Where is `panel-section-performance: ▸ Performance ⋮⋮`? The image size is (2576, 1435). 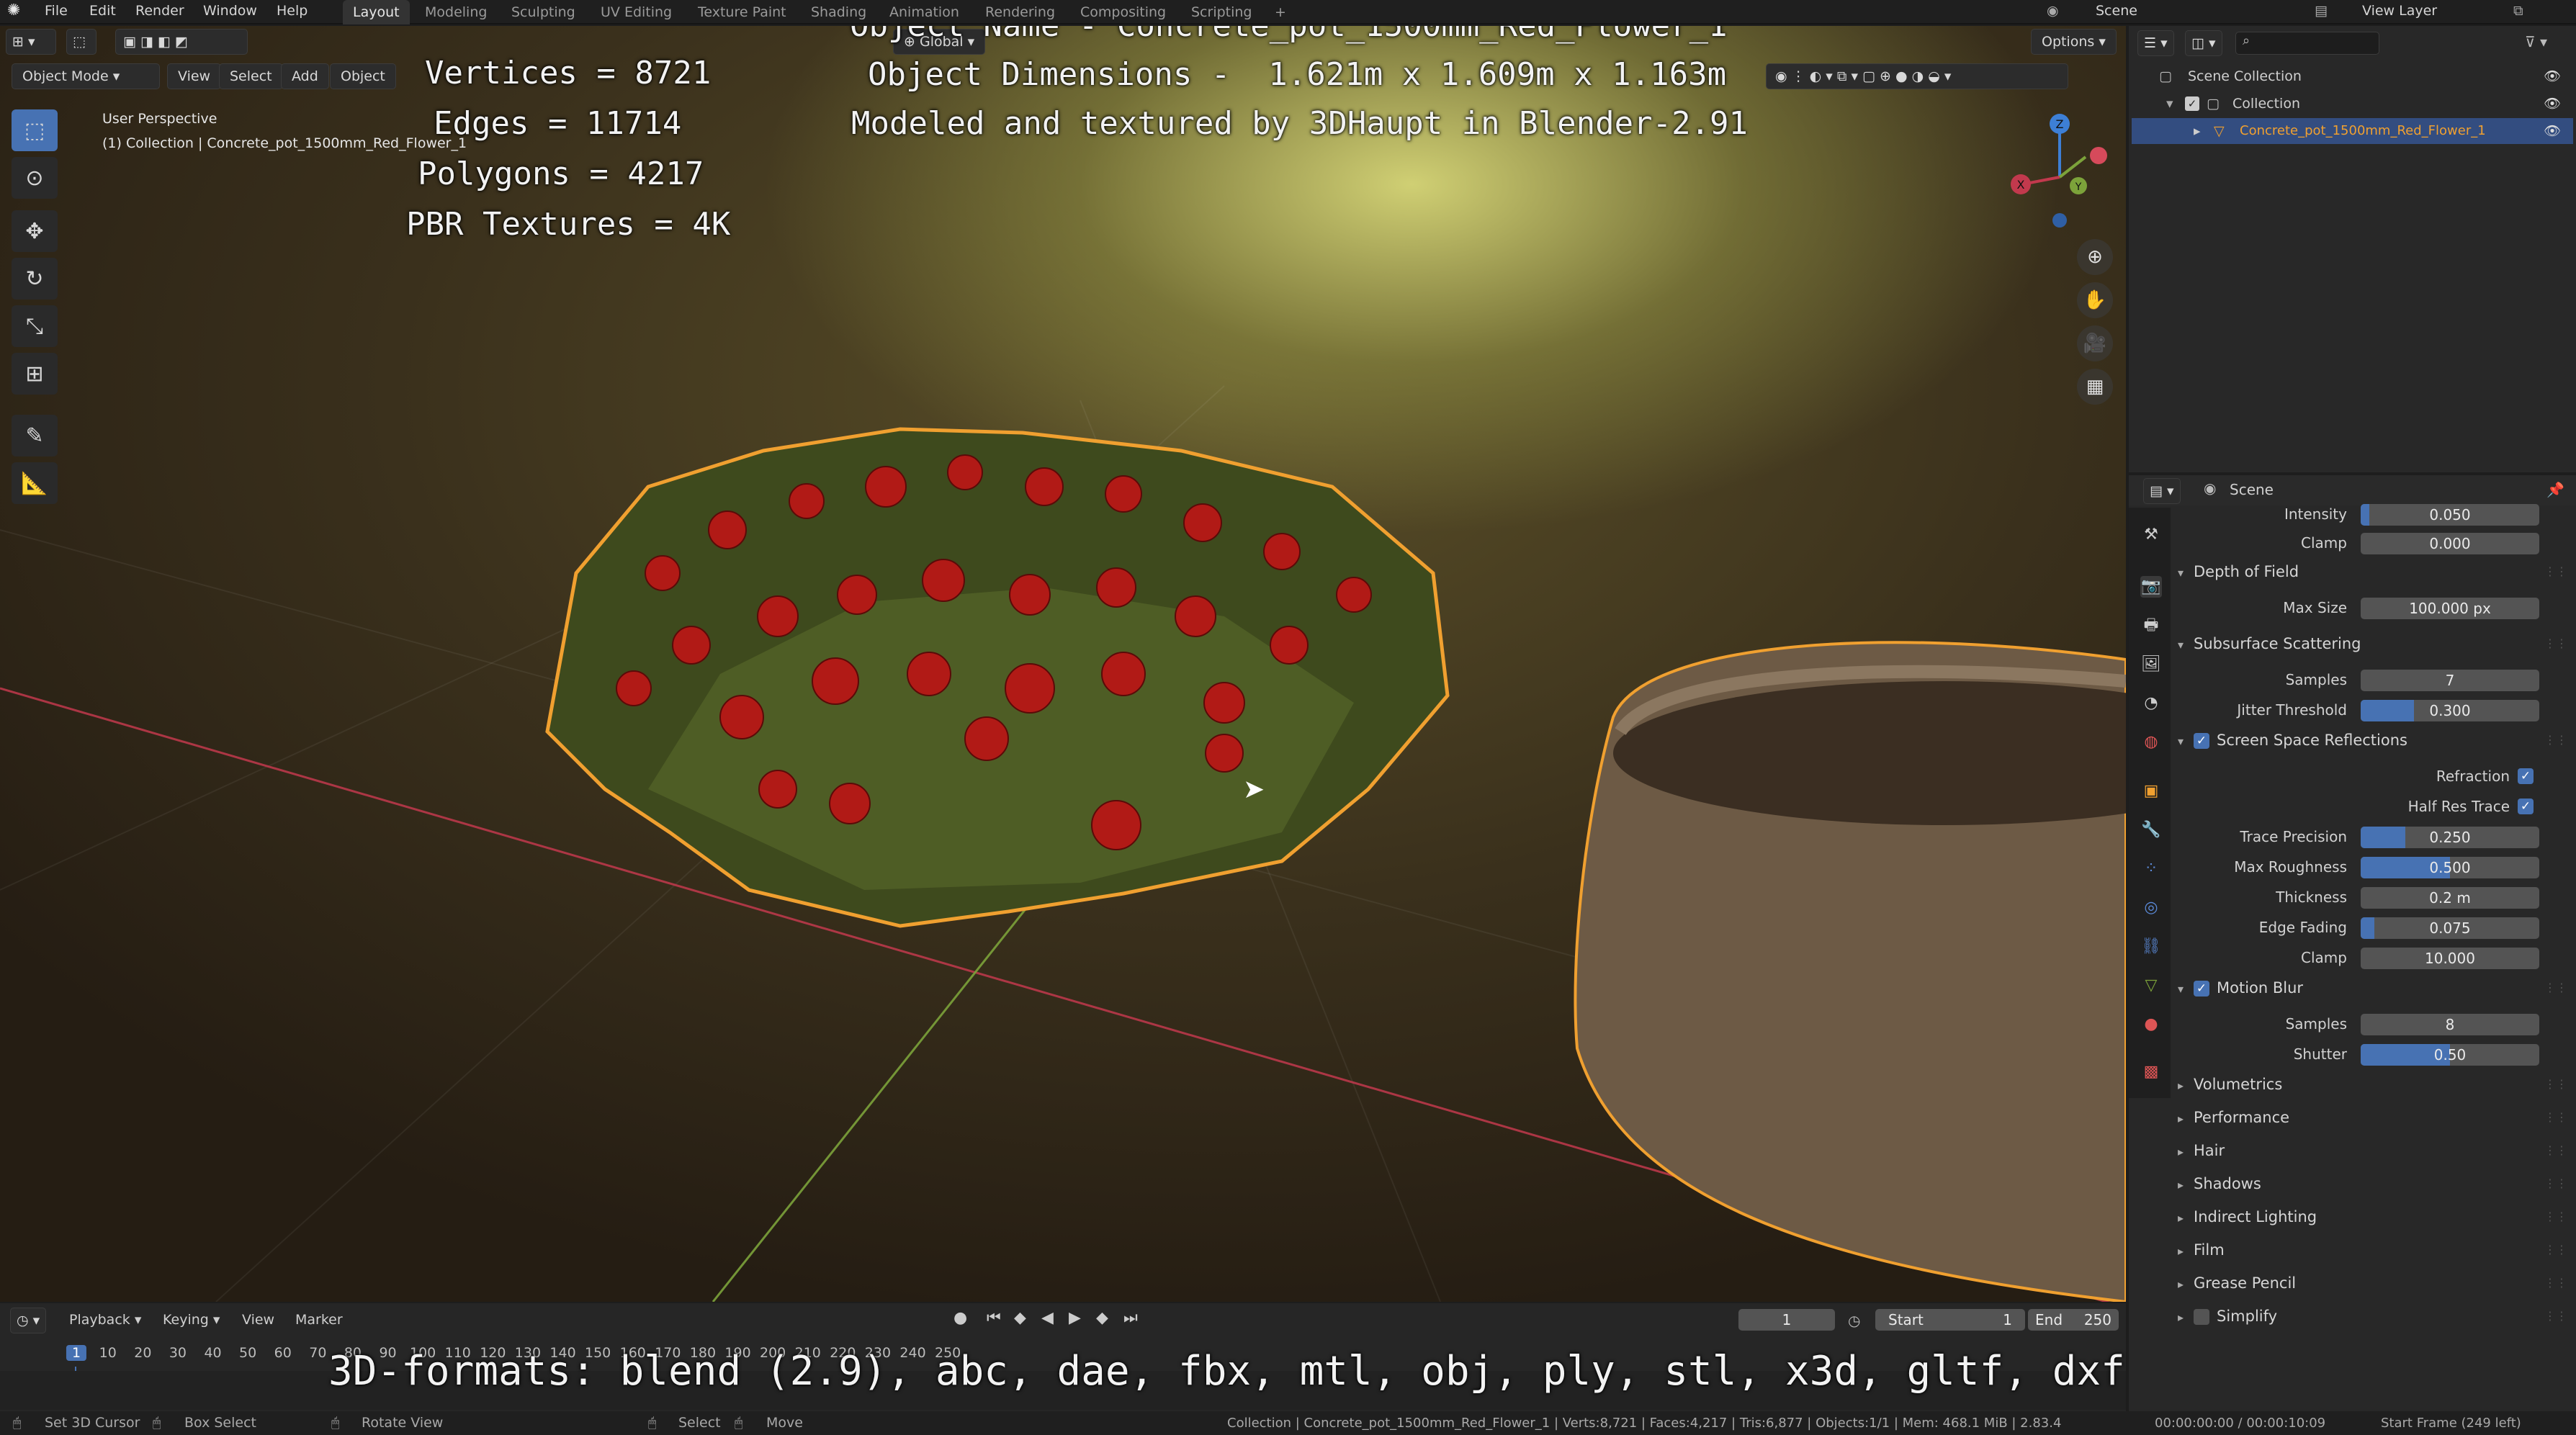
panel-section-performance: ▸ Performance ⋮⋮ is located at coordinates (2352, 1118).